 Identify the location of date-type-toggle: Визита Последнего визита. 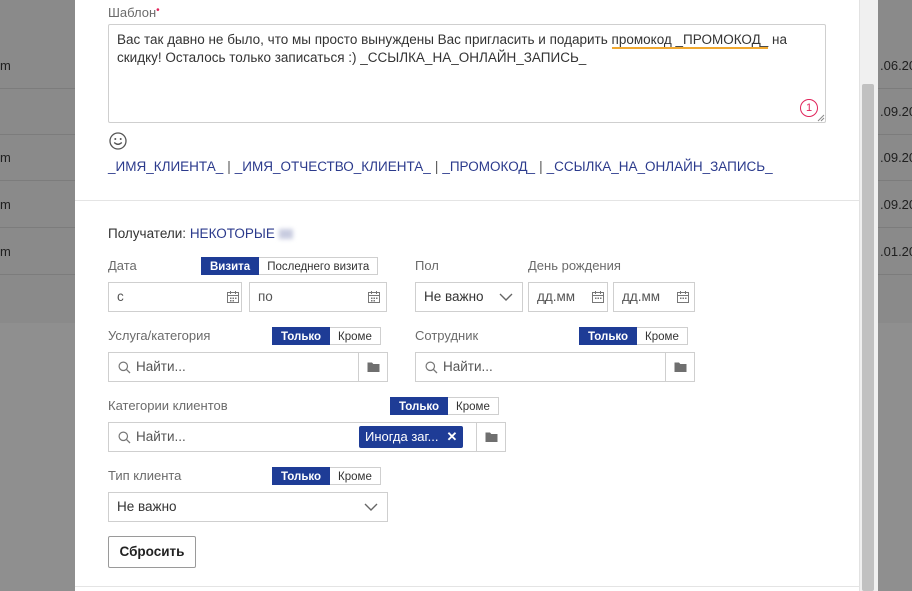
(290, 266).